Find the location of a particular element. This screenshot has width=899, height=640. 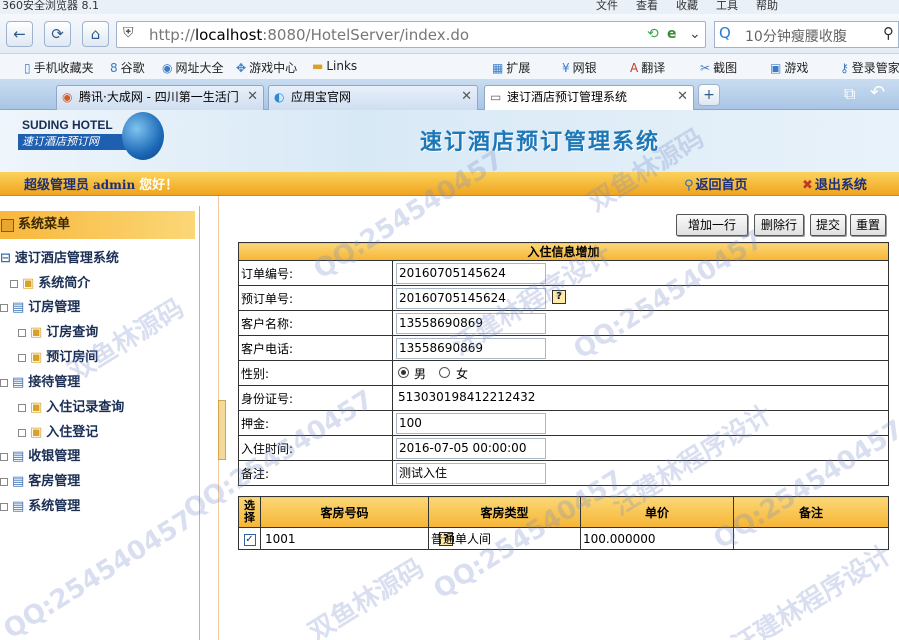

tencent-icon: ◉ is located at coordinates (67, 97).